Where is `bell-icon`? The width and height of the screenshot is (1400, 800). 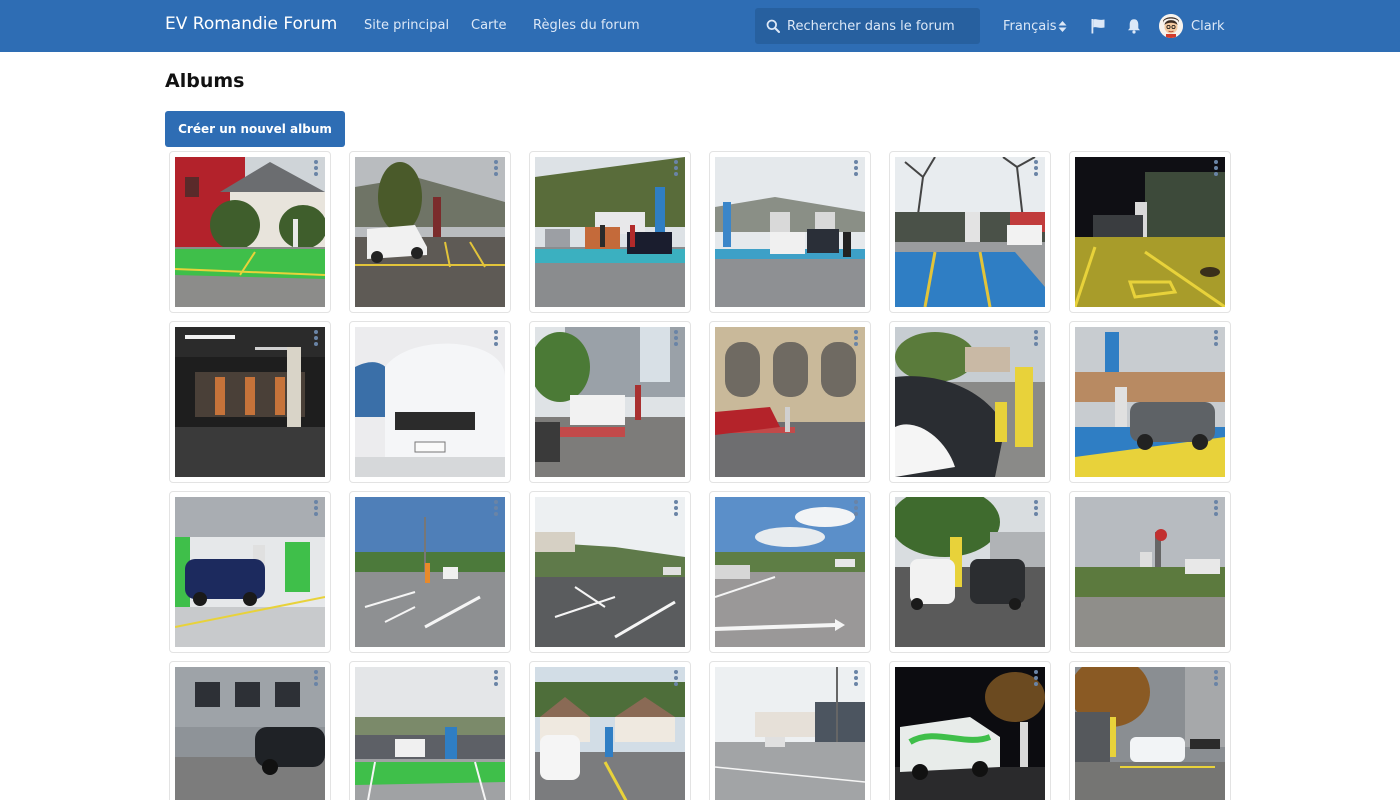
bell-icon is located at coordinates (1134, 26).